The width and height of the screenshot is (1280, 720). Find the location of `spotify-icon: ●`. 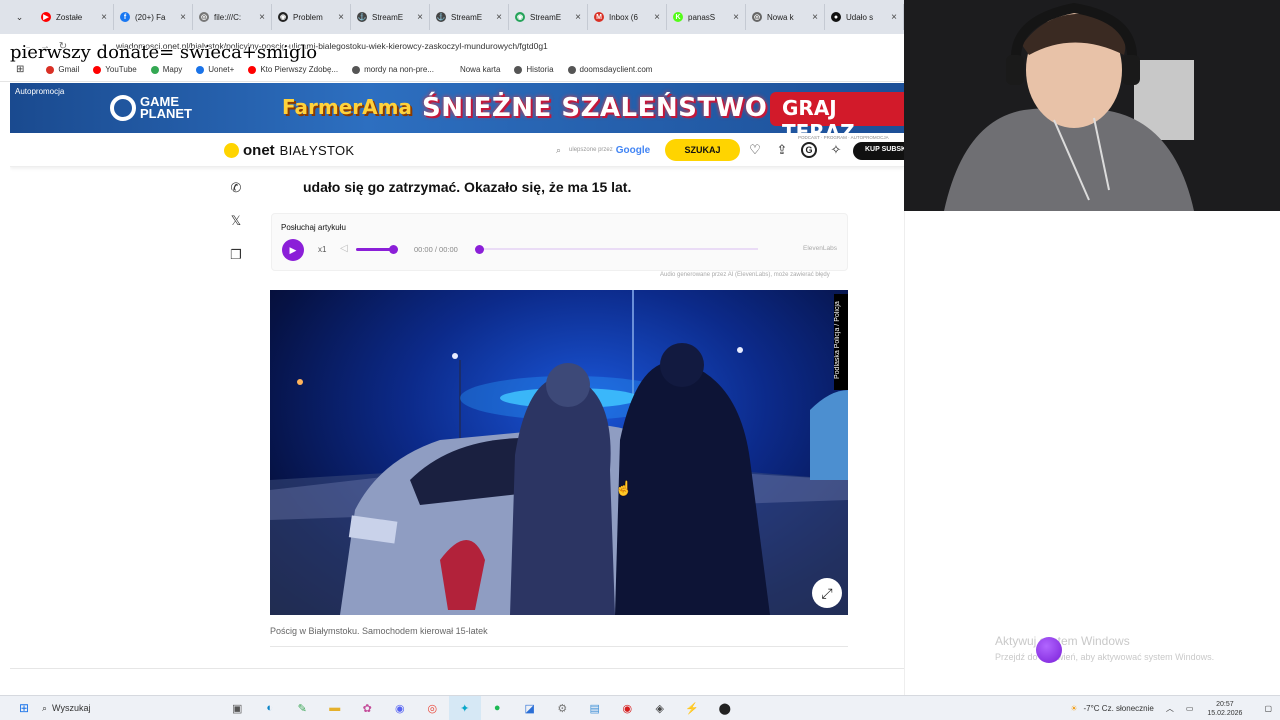

spotify-icon: ● is located at coordinates (497, 708).